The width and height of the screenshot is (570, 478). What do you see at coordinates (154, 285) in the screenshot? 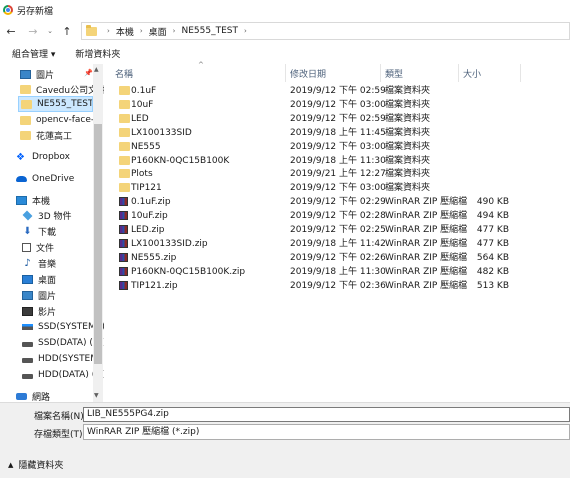
I see `file-name: TIP121.zip` at bounding box center [154, 285].